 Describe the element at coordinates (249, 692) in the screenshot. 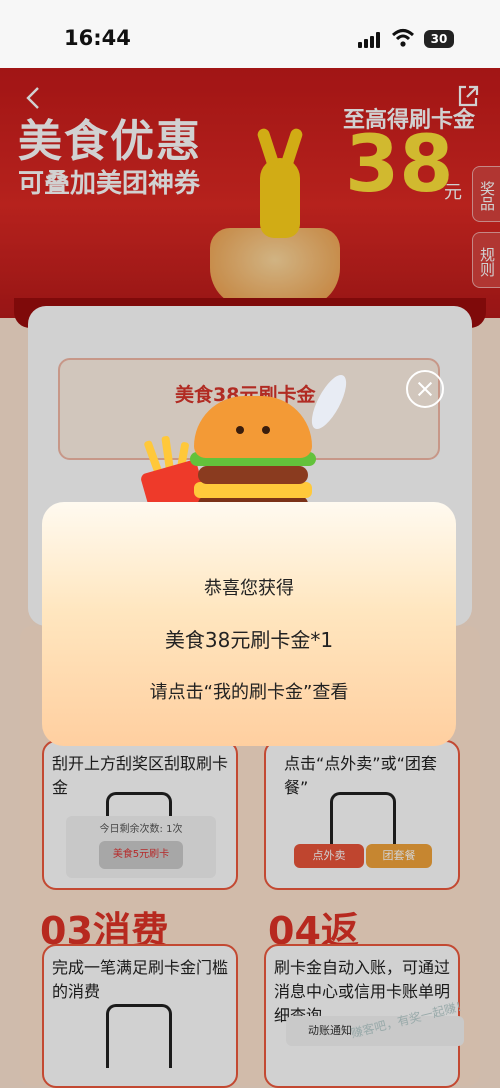

I see `instruction-text: 请点击“我的刷卡金”查看` at that location.